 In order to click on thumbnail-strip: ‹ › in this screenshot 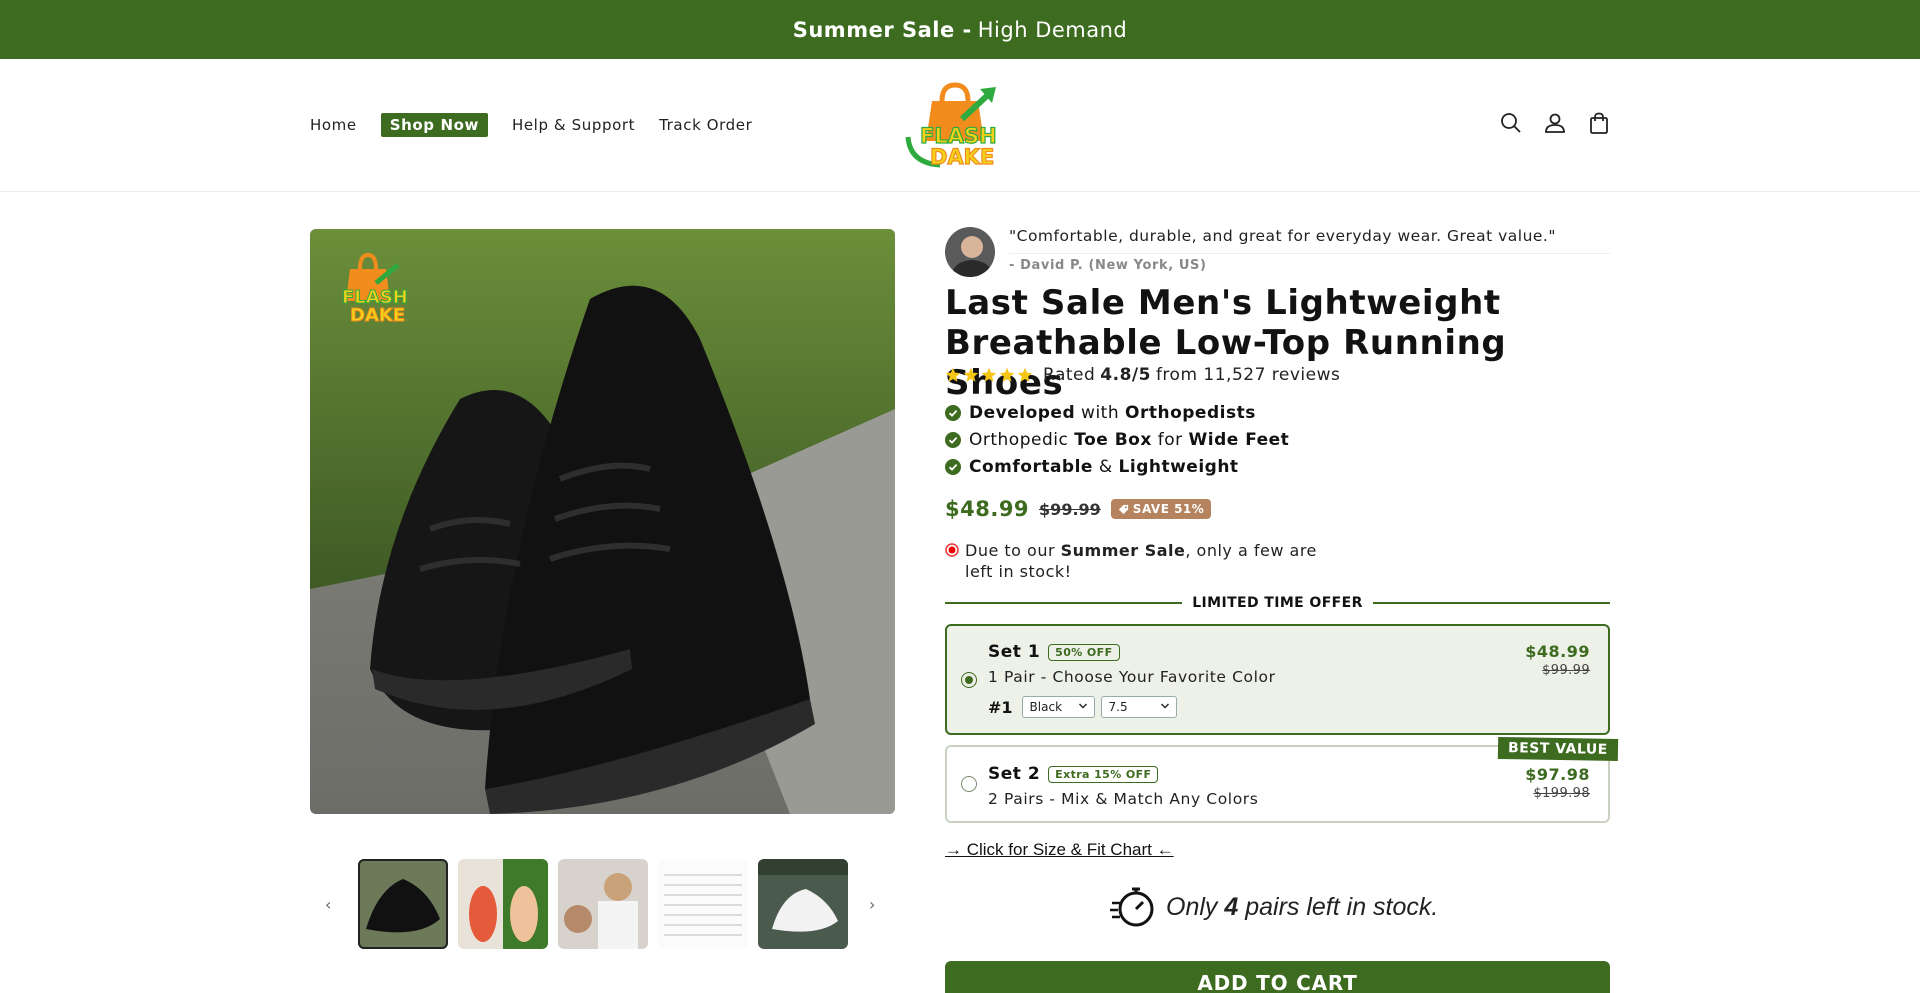, I will do `click(602, 905)`.